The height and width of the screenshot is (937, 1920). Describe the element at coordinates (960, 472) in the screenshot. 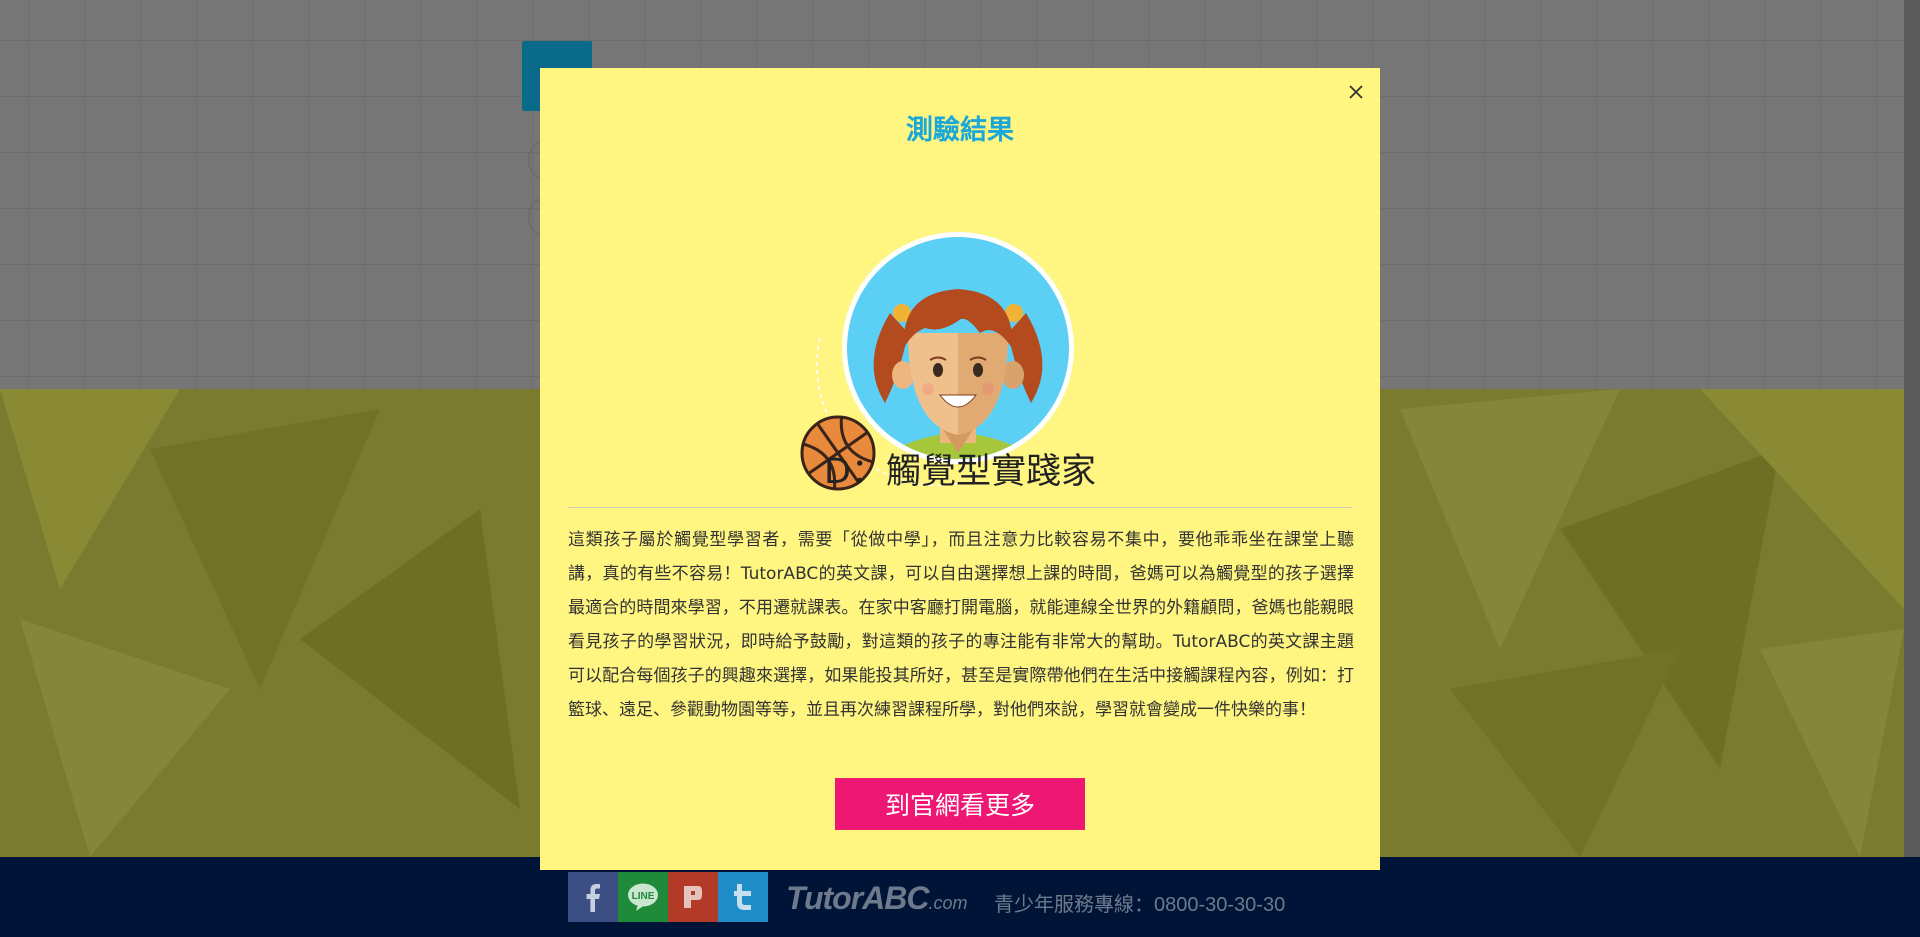

I see `result-title: D：觸覺型實踐家` at that location.